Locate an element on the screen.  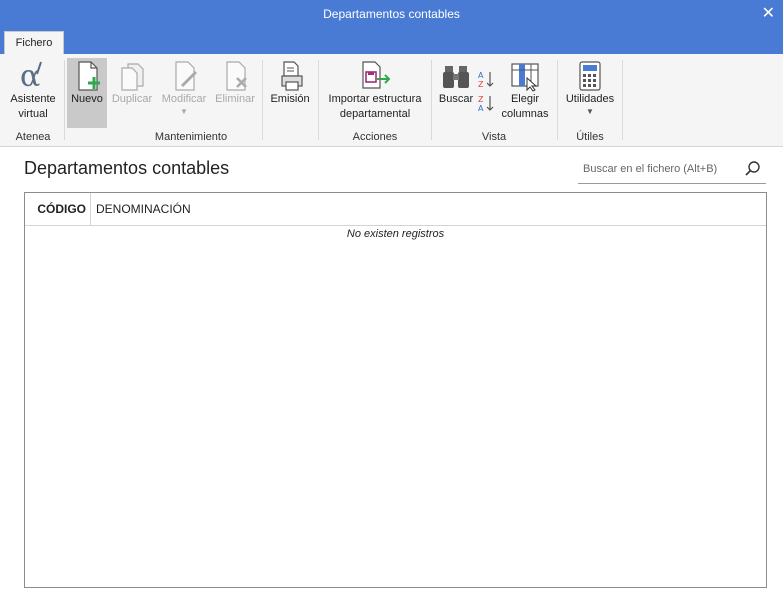
eliminar-label: Eliminar is located at coordinates (235, 99).